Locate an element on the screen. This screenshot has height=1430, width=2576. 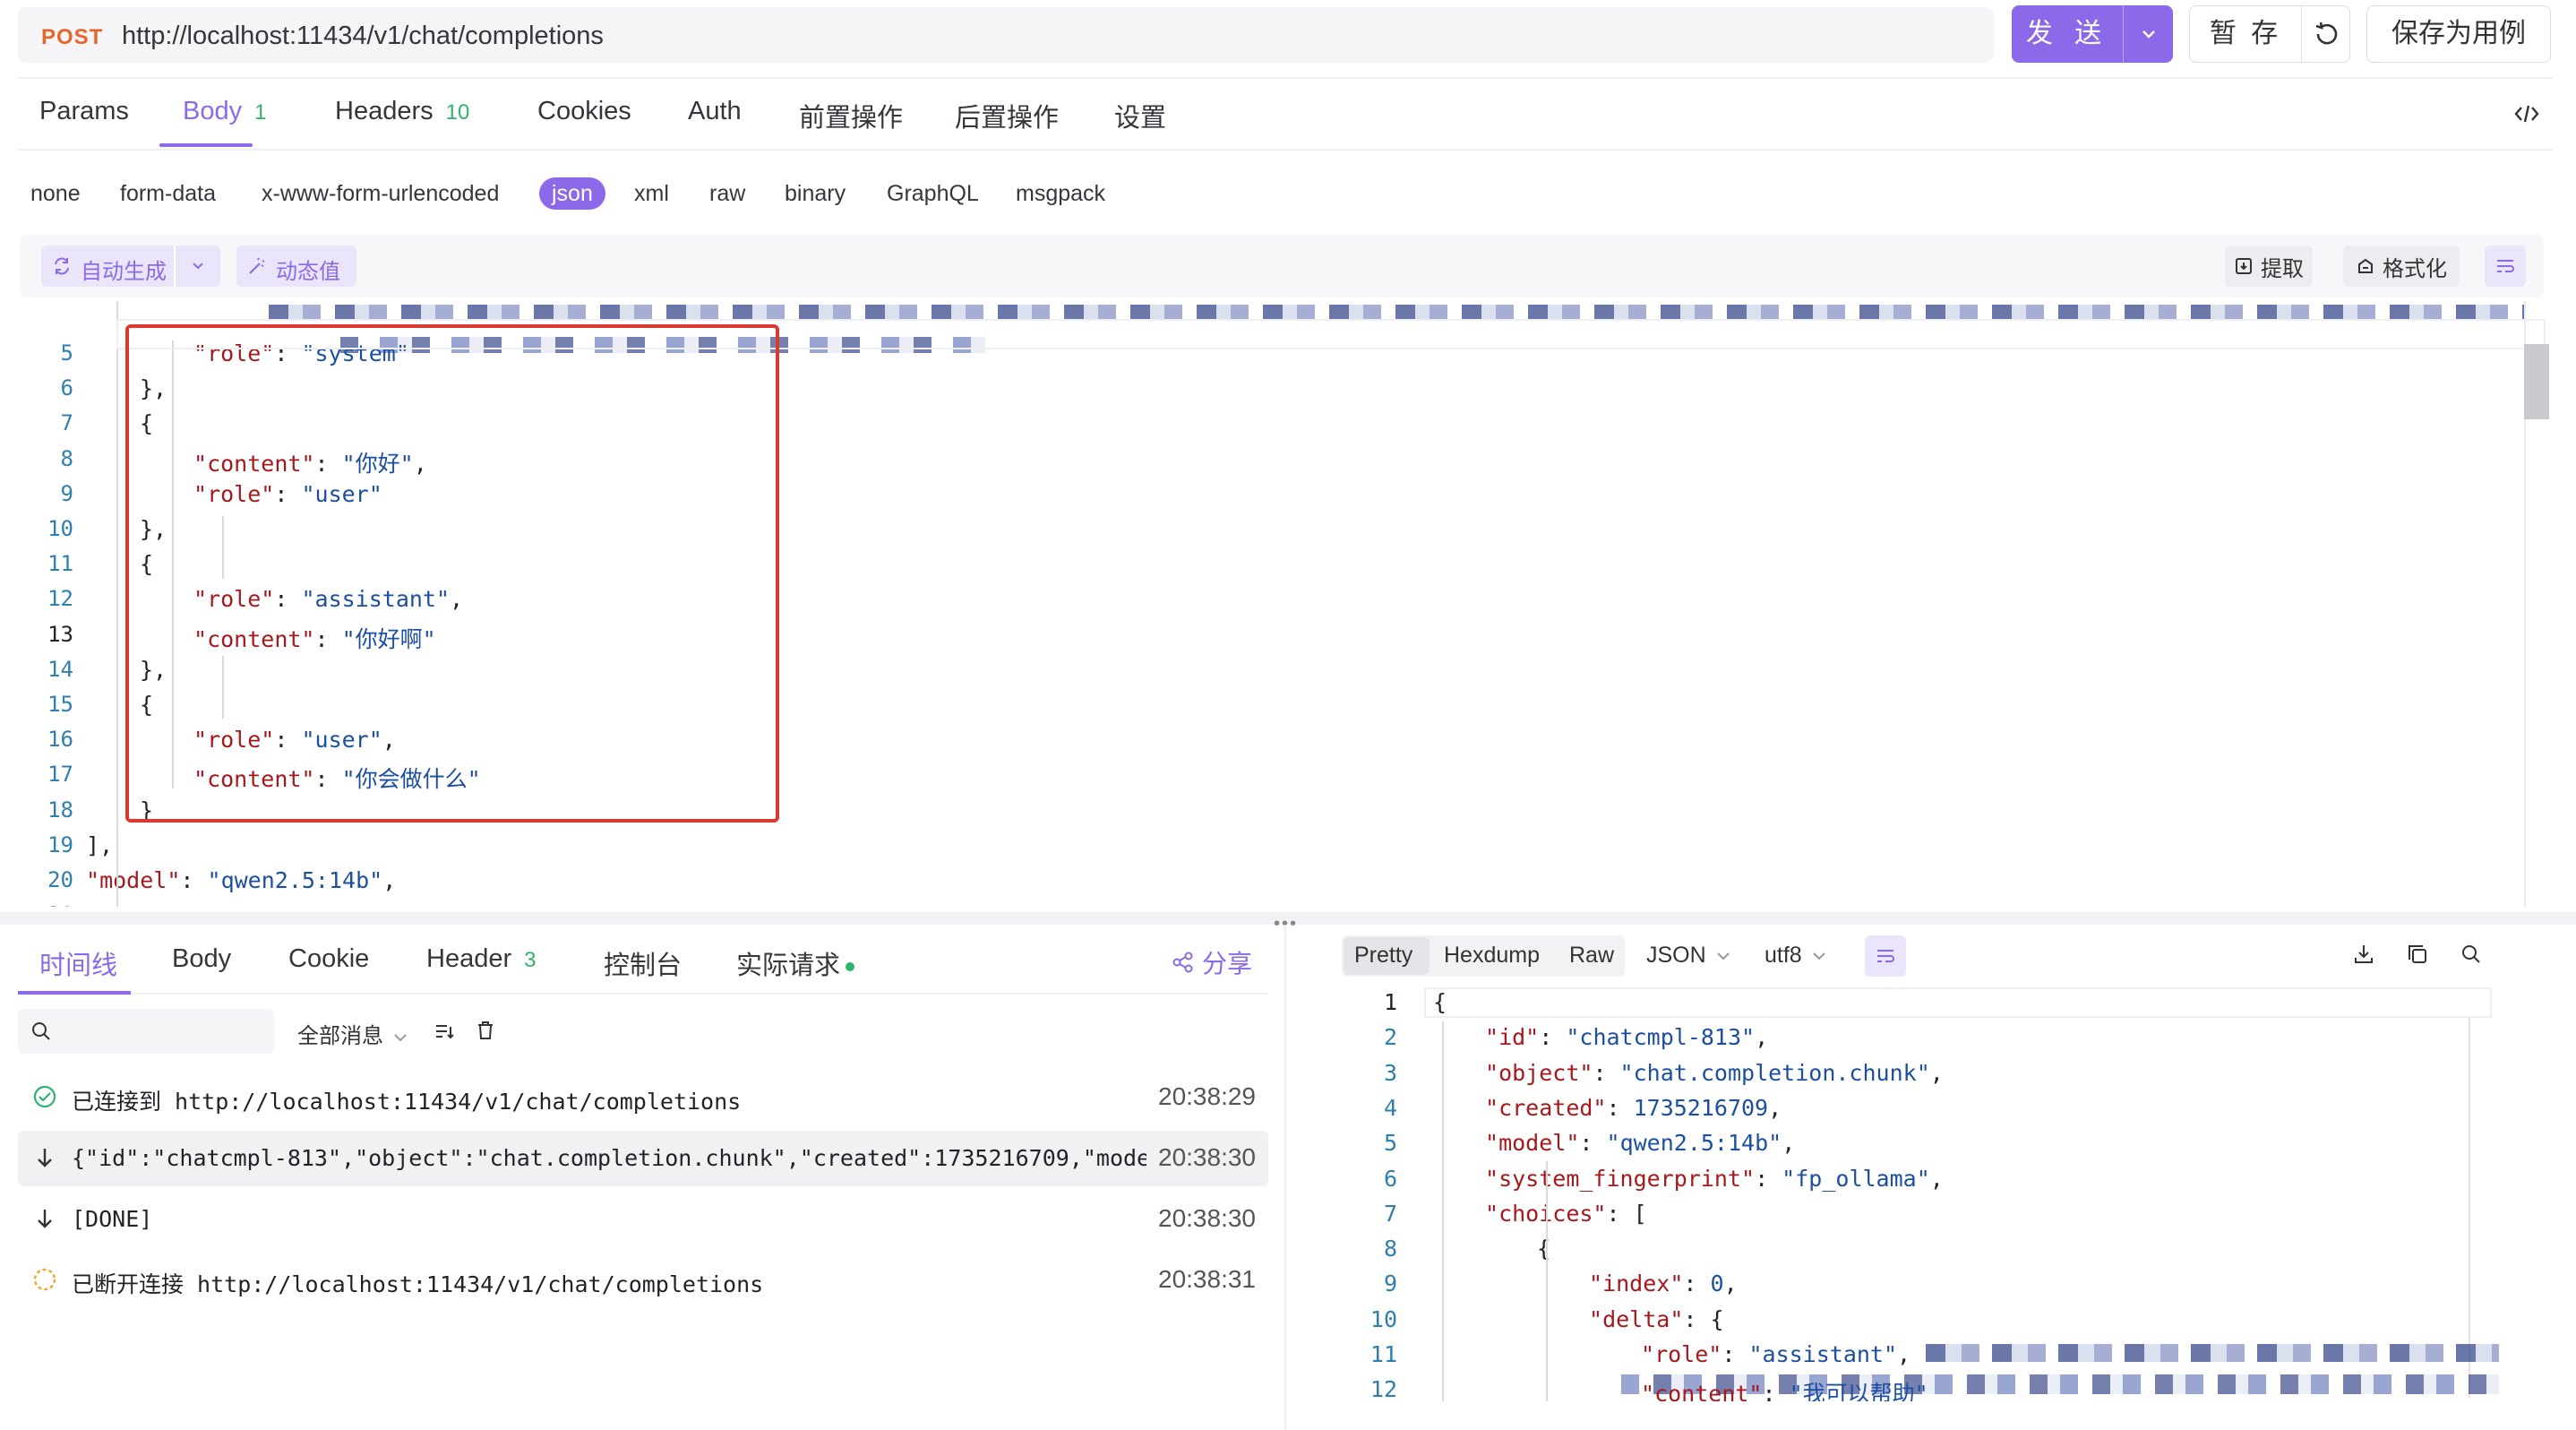
extract-button: 提取 is located at coordinates (2269, 266).